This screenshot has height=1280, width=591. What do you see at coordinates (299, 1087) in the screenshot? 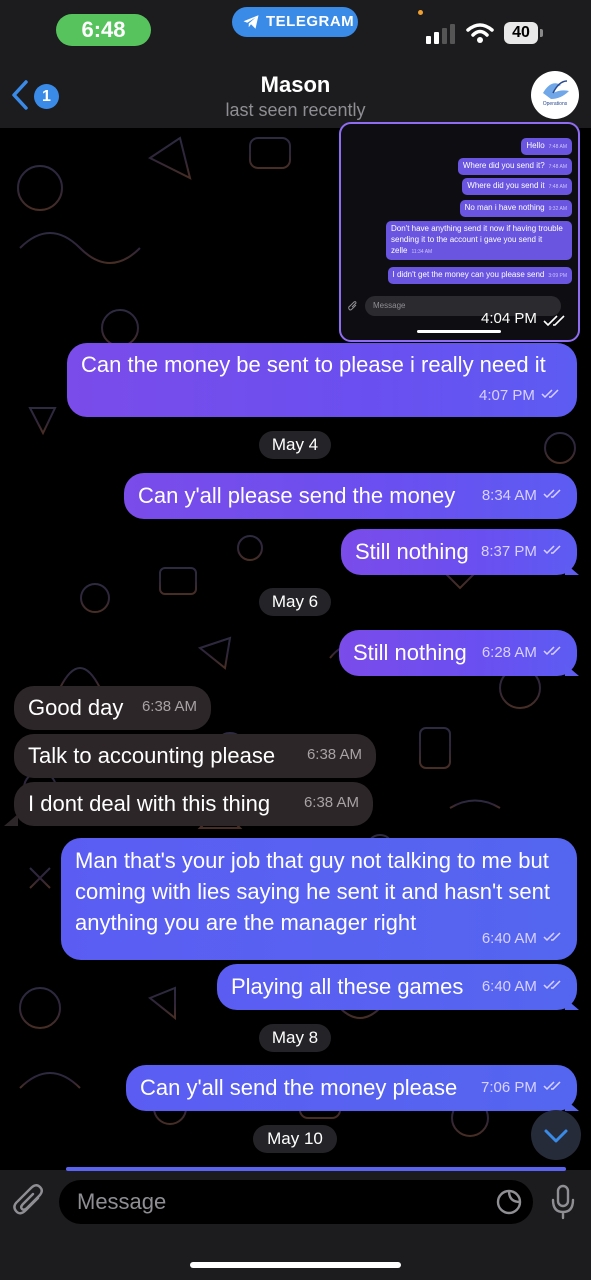
I see `message-text: Can y'all send the money please` at bounding box center [299, 1087].